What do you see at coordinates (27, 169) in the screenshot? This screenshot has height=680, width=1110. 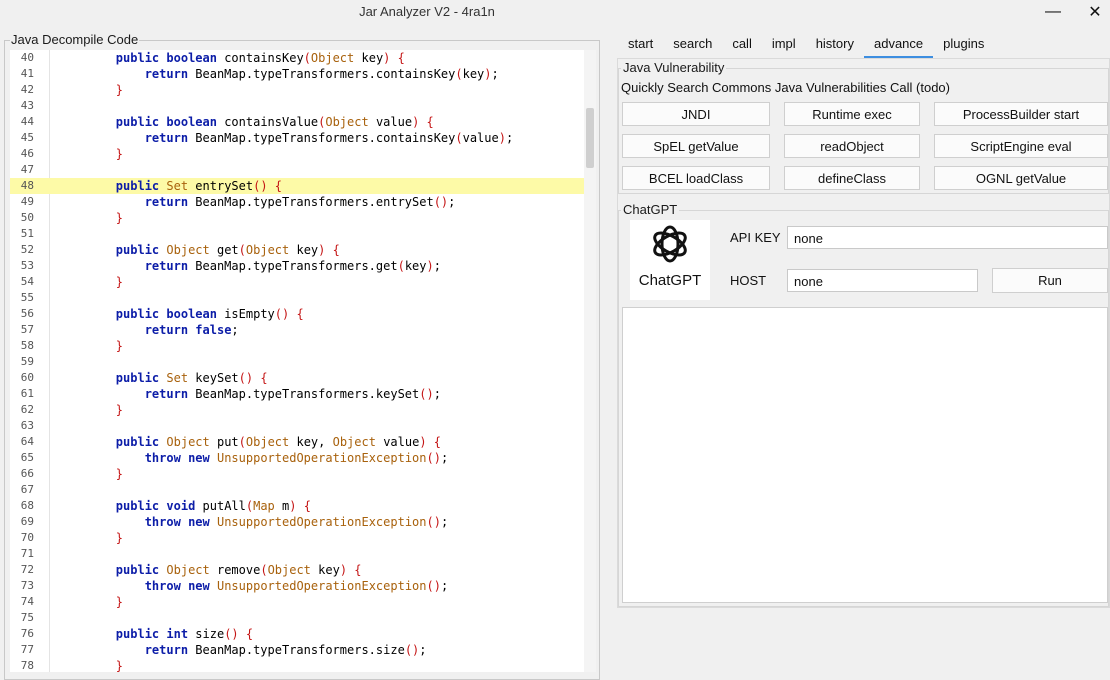 I see `line-number: 47` at bounding box center [27, 169].